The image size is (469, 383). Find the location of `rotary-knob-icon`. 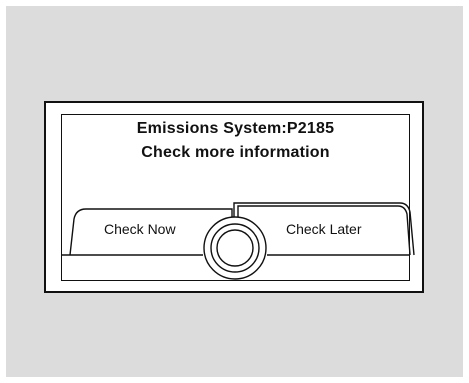

rotary-knob-icon is located at coordinates (235, 254).